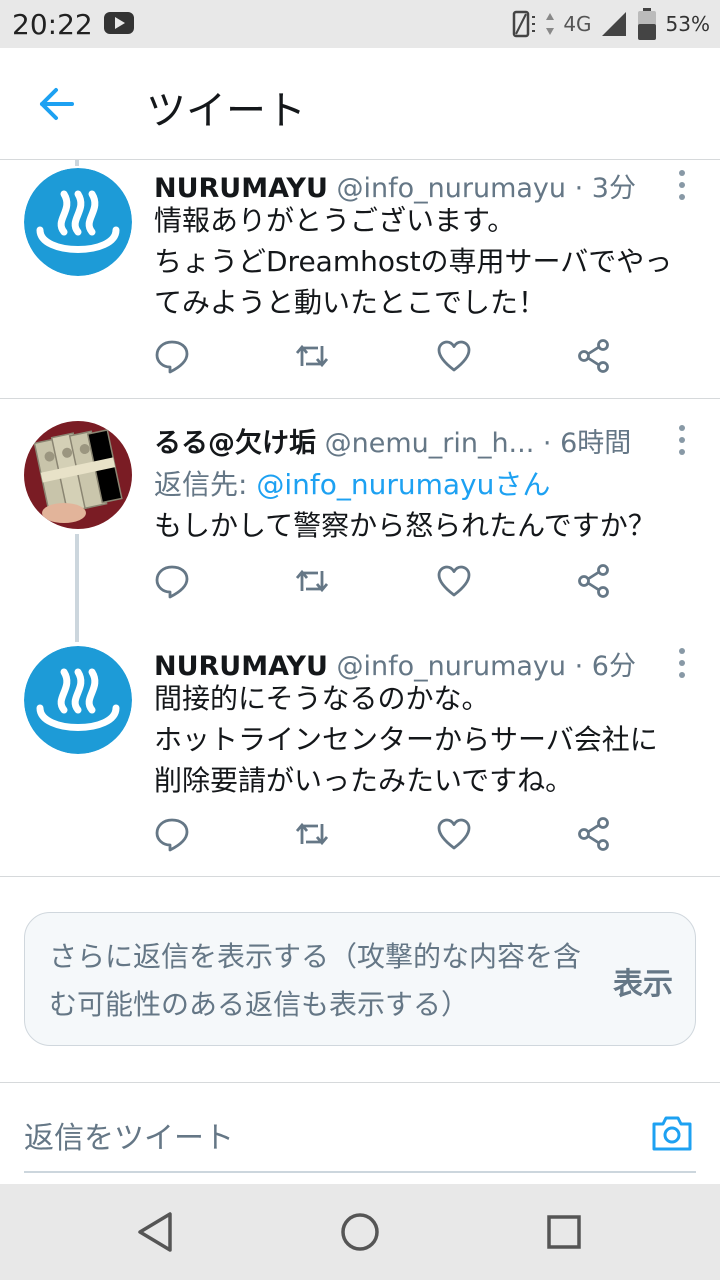  Describe the element at coordinates (413, 261) in the screenshot. I see `tweet-text-line: ちょうどDreamhostの専用サーバでやっ` at that location.